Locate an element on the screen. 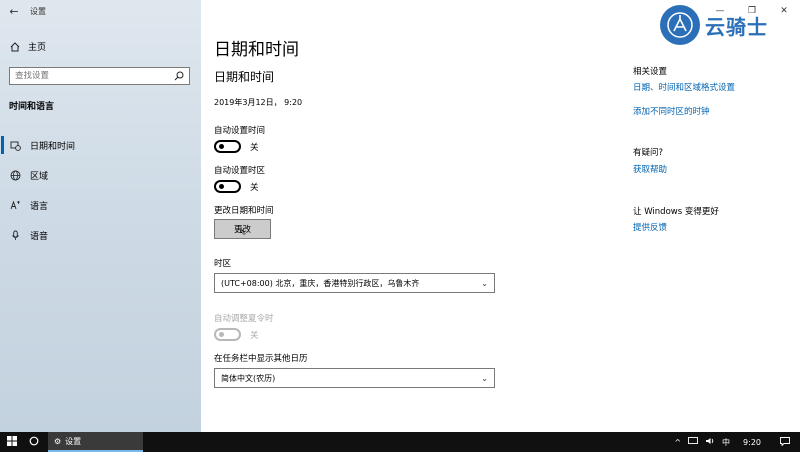 The width and height of the screenshot is (800, 452). taskbar-app-label: 设置 is located at coordinates (73, 441).